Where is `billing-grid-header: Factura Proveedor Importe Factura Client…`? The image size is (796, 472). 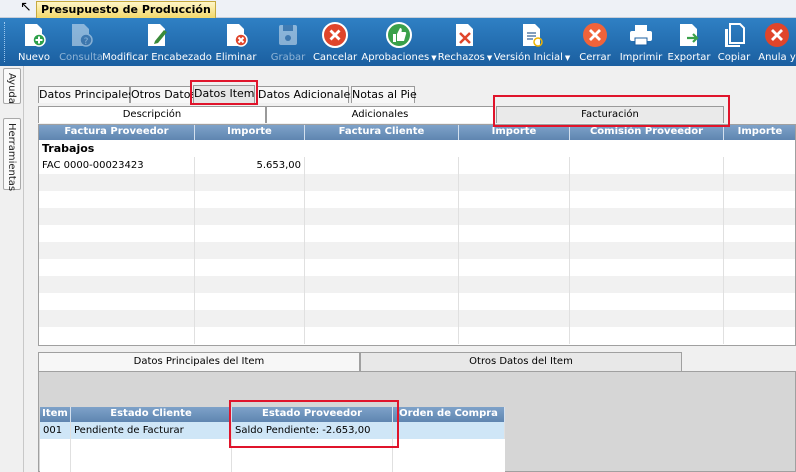
billing-grid-header: Factura Proveedor Importe Factura Client… is located at coordinates (417, 132).